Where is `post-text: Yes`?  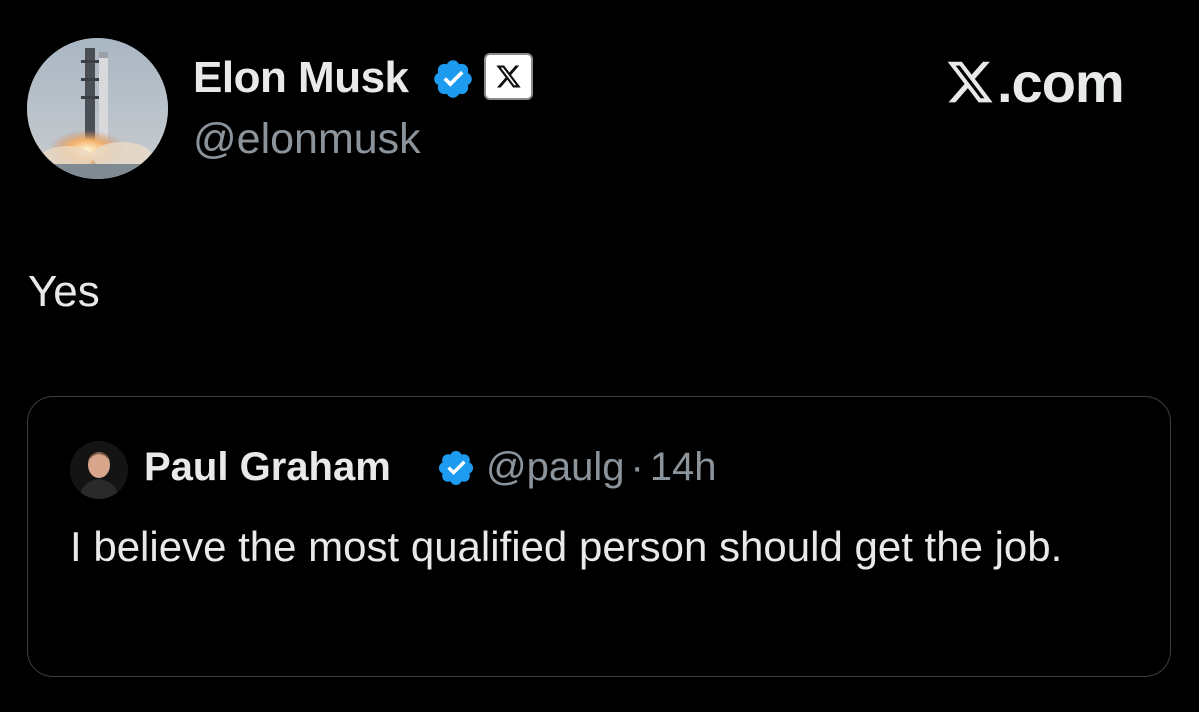
post-text: Yes is located at coordinates (64, 291).